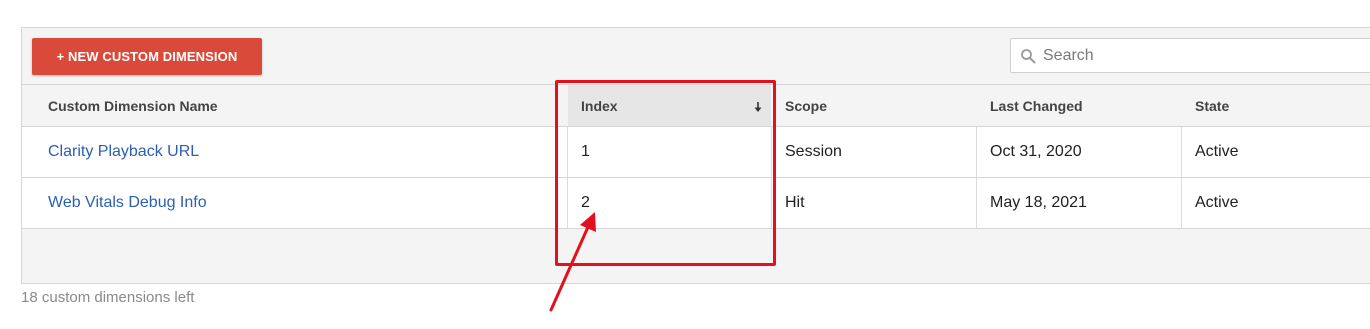 This screenshot has height=329, width=1370. What do you see at coordinates (1038, 202) in the screenshot?
I see `last-changed-cell: May 18, 2021` at bounding box center [1038, 202].